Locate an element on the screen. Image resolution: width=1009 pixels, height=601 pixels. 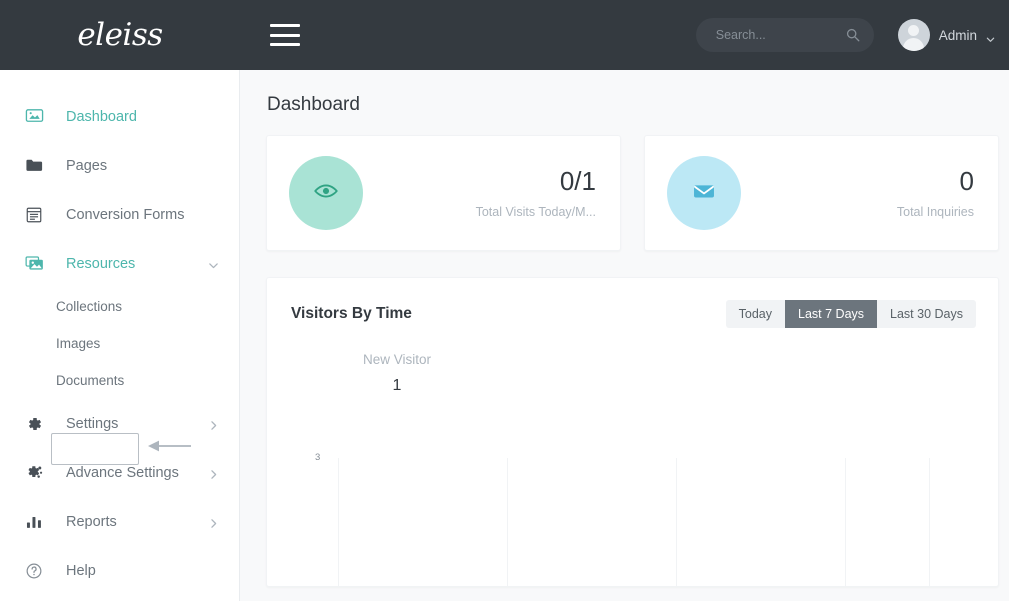
eye-icon is located at coordinates (326, 193).